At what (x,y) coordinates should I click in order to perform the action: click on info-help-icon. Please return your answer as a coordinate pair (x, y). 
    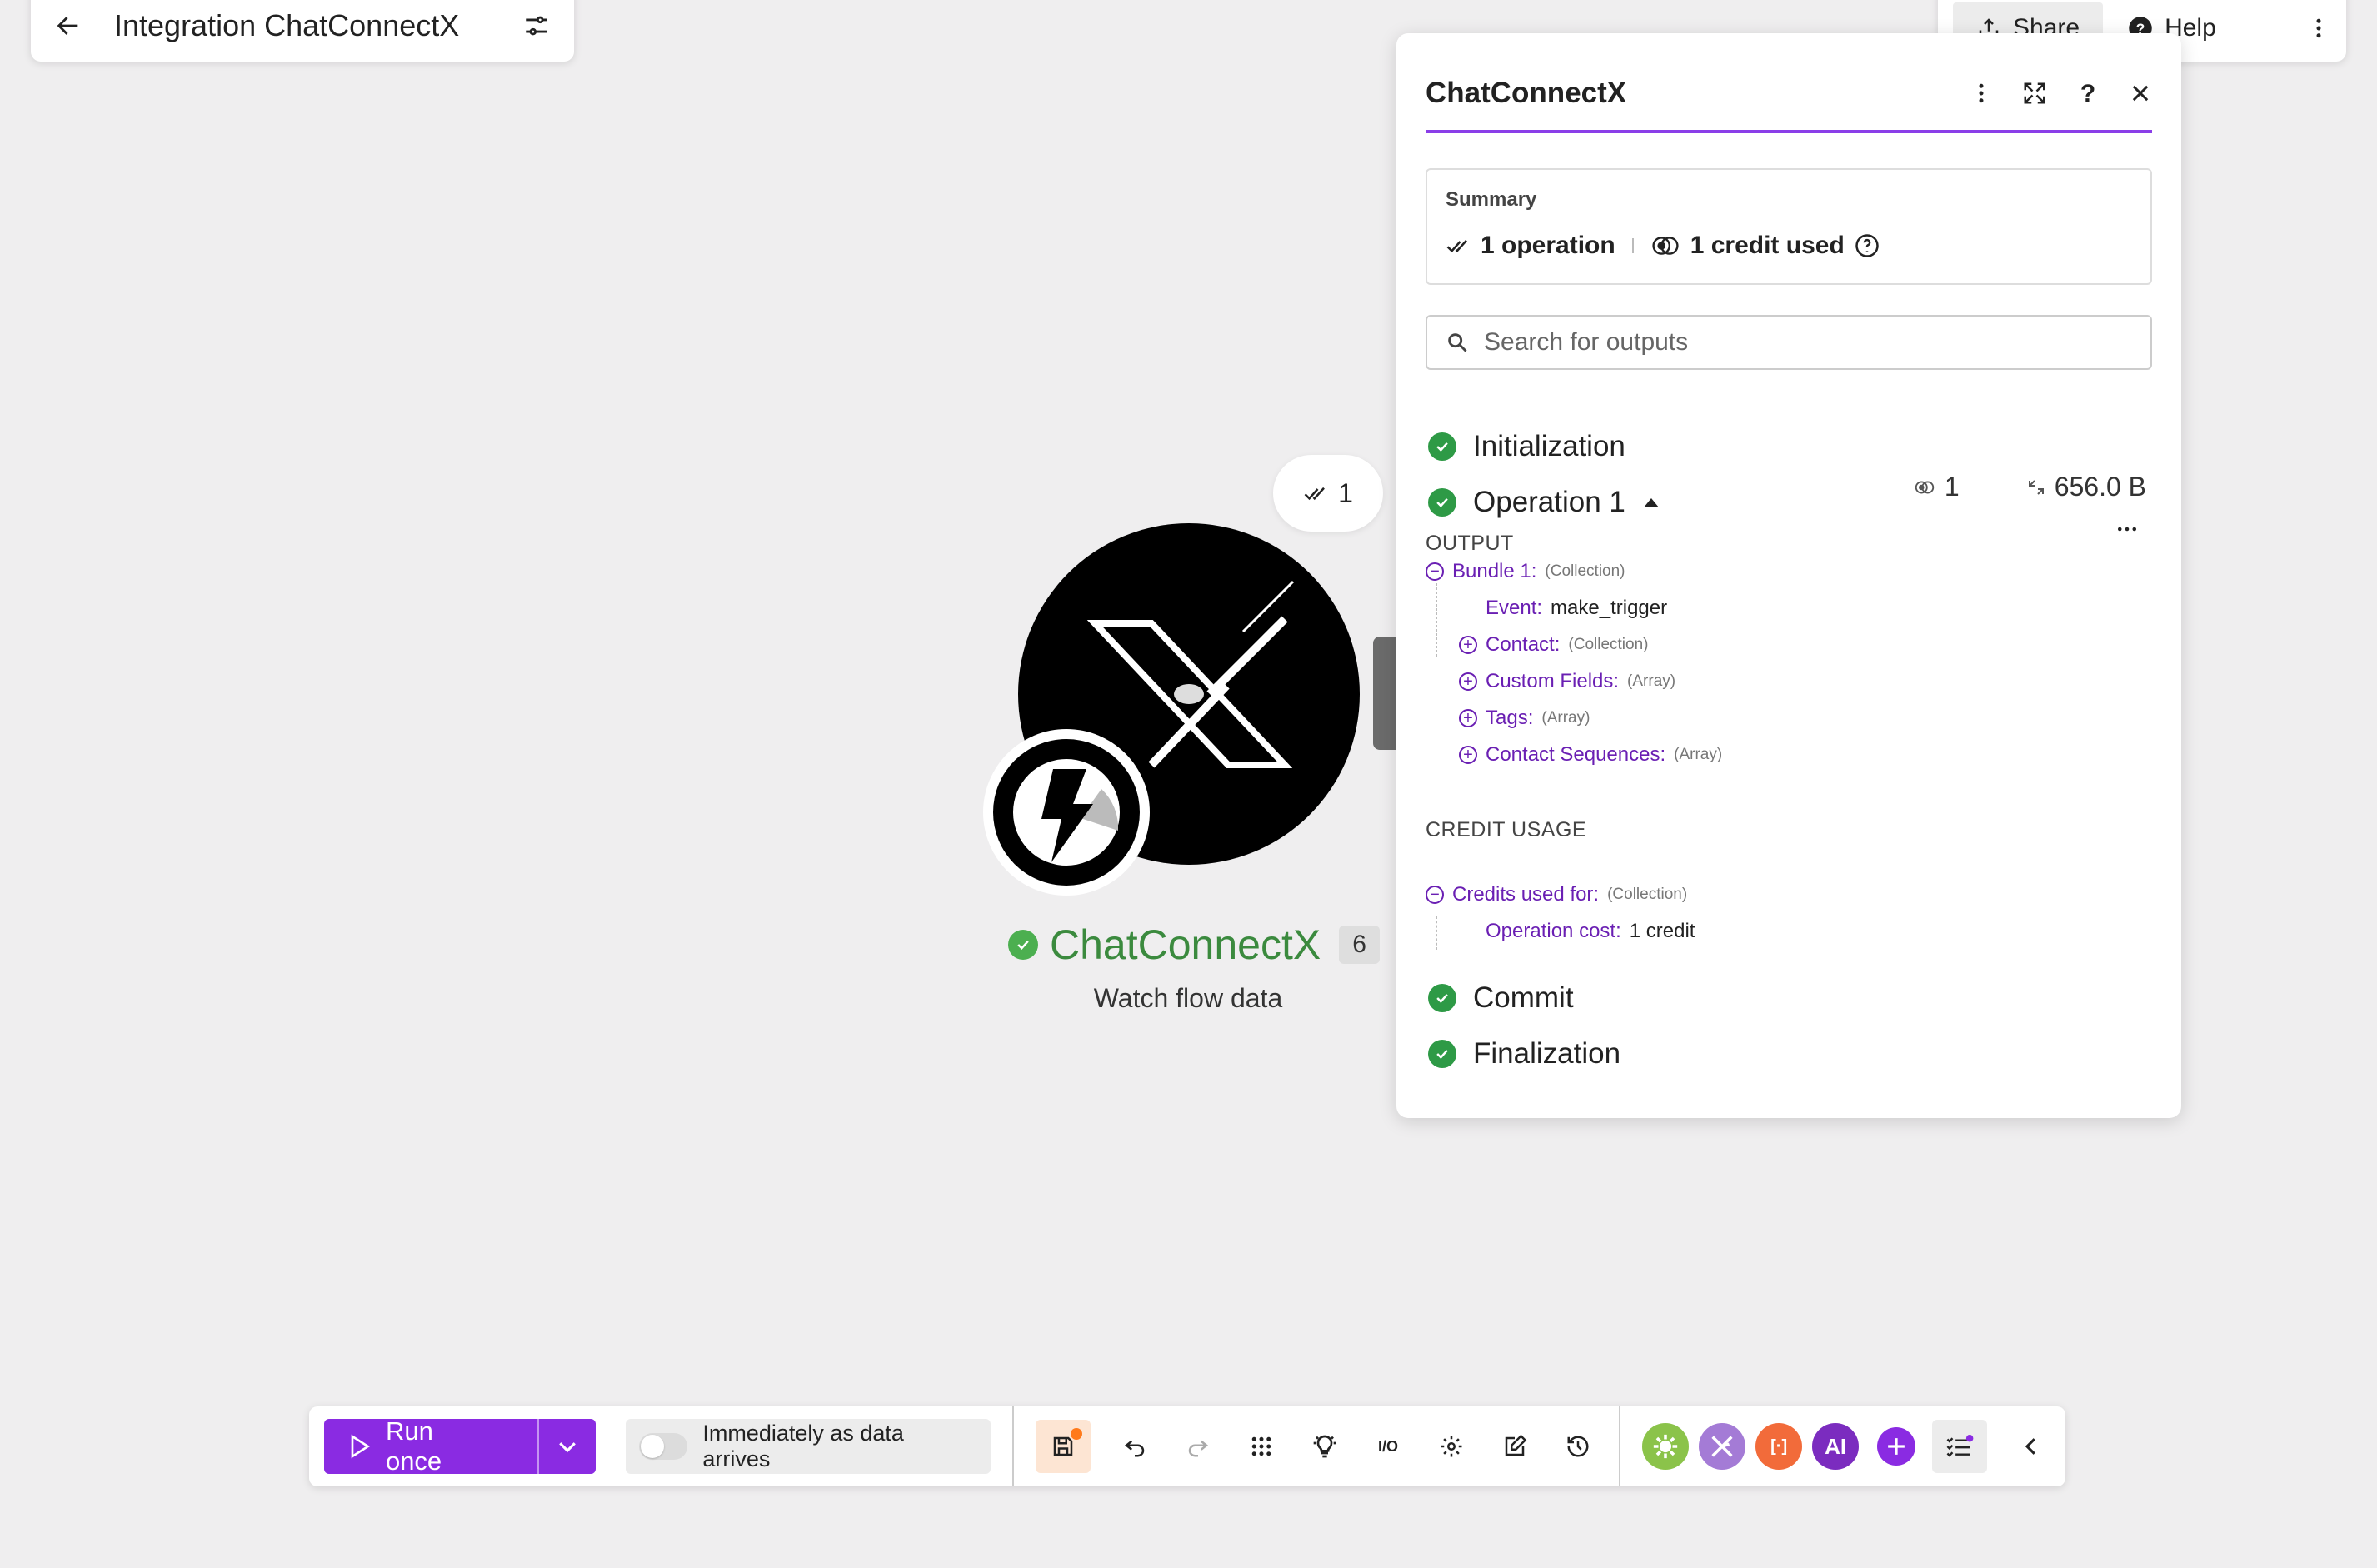
    Looking at the image, I should click on (1867, 245).